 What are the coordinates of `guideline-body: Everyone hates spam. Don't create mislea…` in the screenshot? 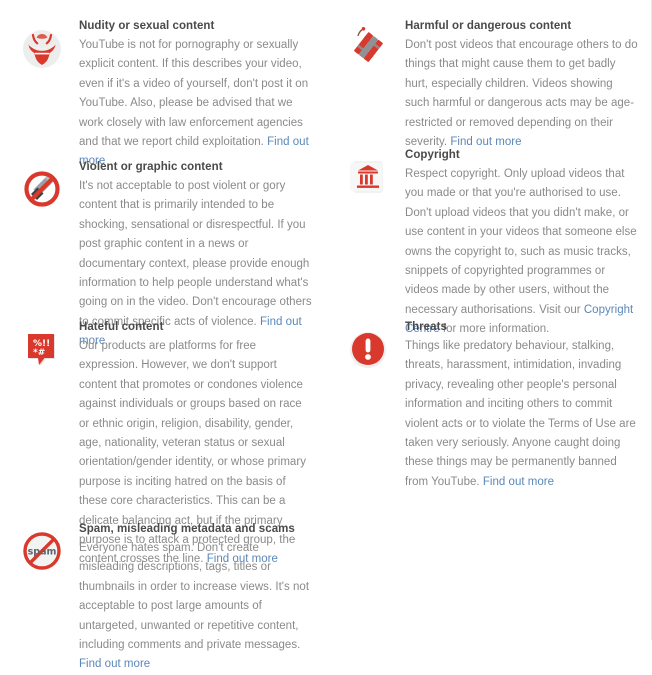 It's located at (195, 607).